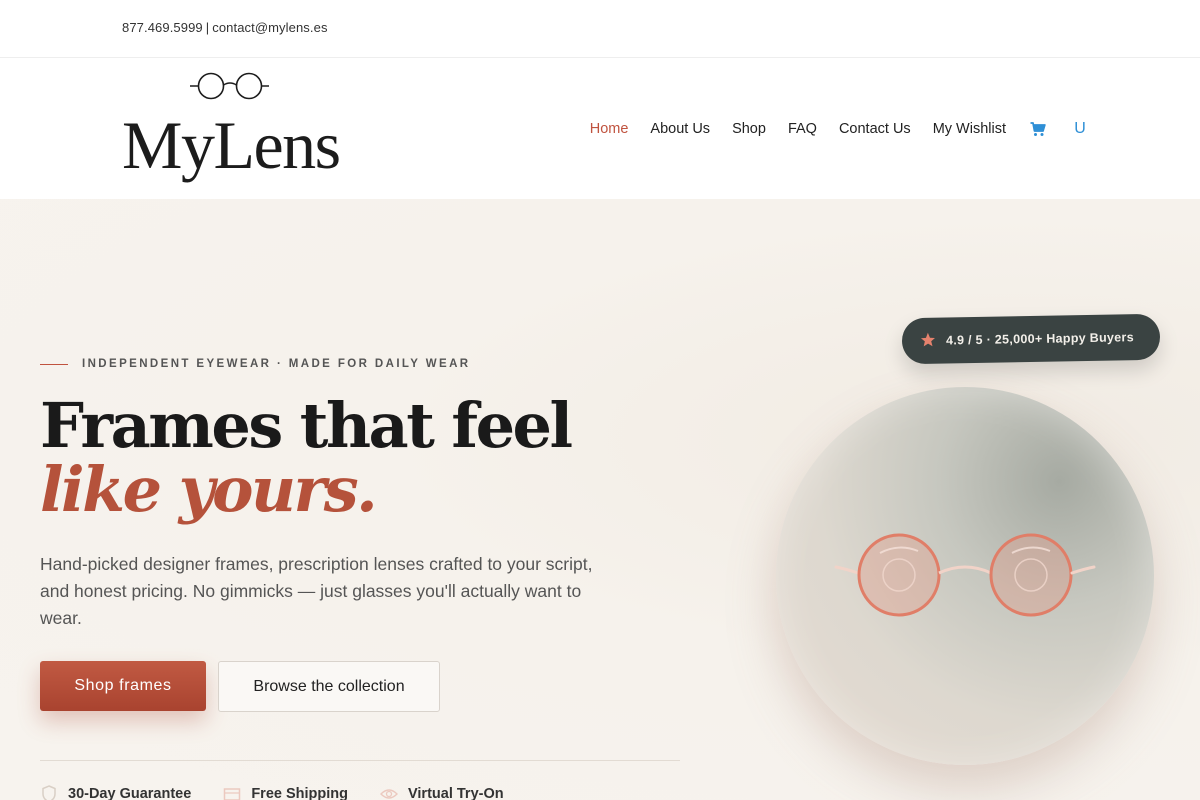 This screenshot has height=800, width=1200. What do you see at coordinates (388, 792) in the screenshot?
I see `eye-icon` at bounding box center [388, 792].